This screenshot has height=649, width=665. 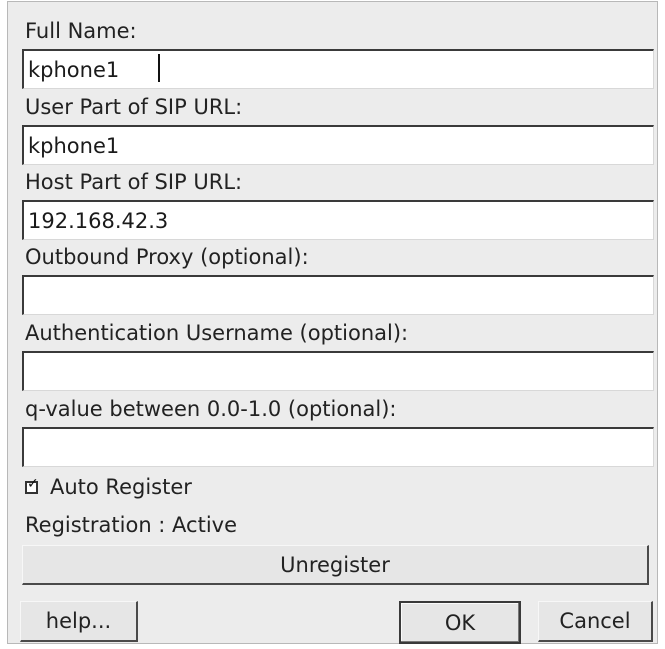 I want to click on full-name-label: Full Name:, so click(x=81, y=31).